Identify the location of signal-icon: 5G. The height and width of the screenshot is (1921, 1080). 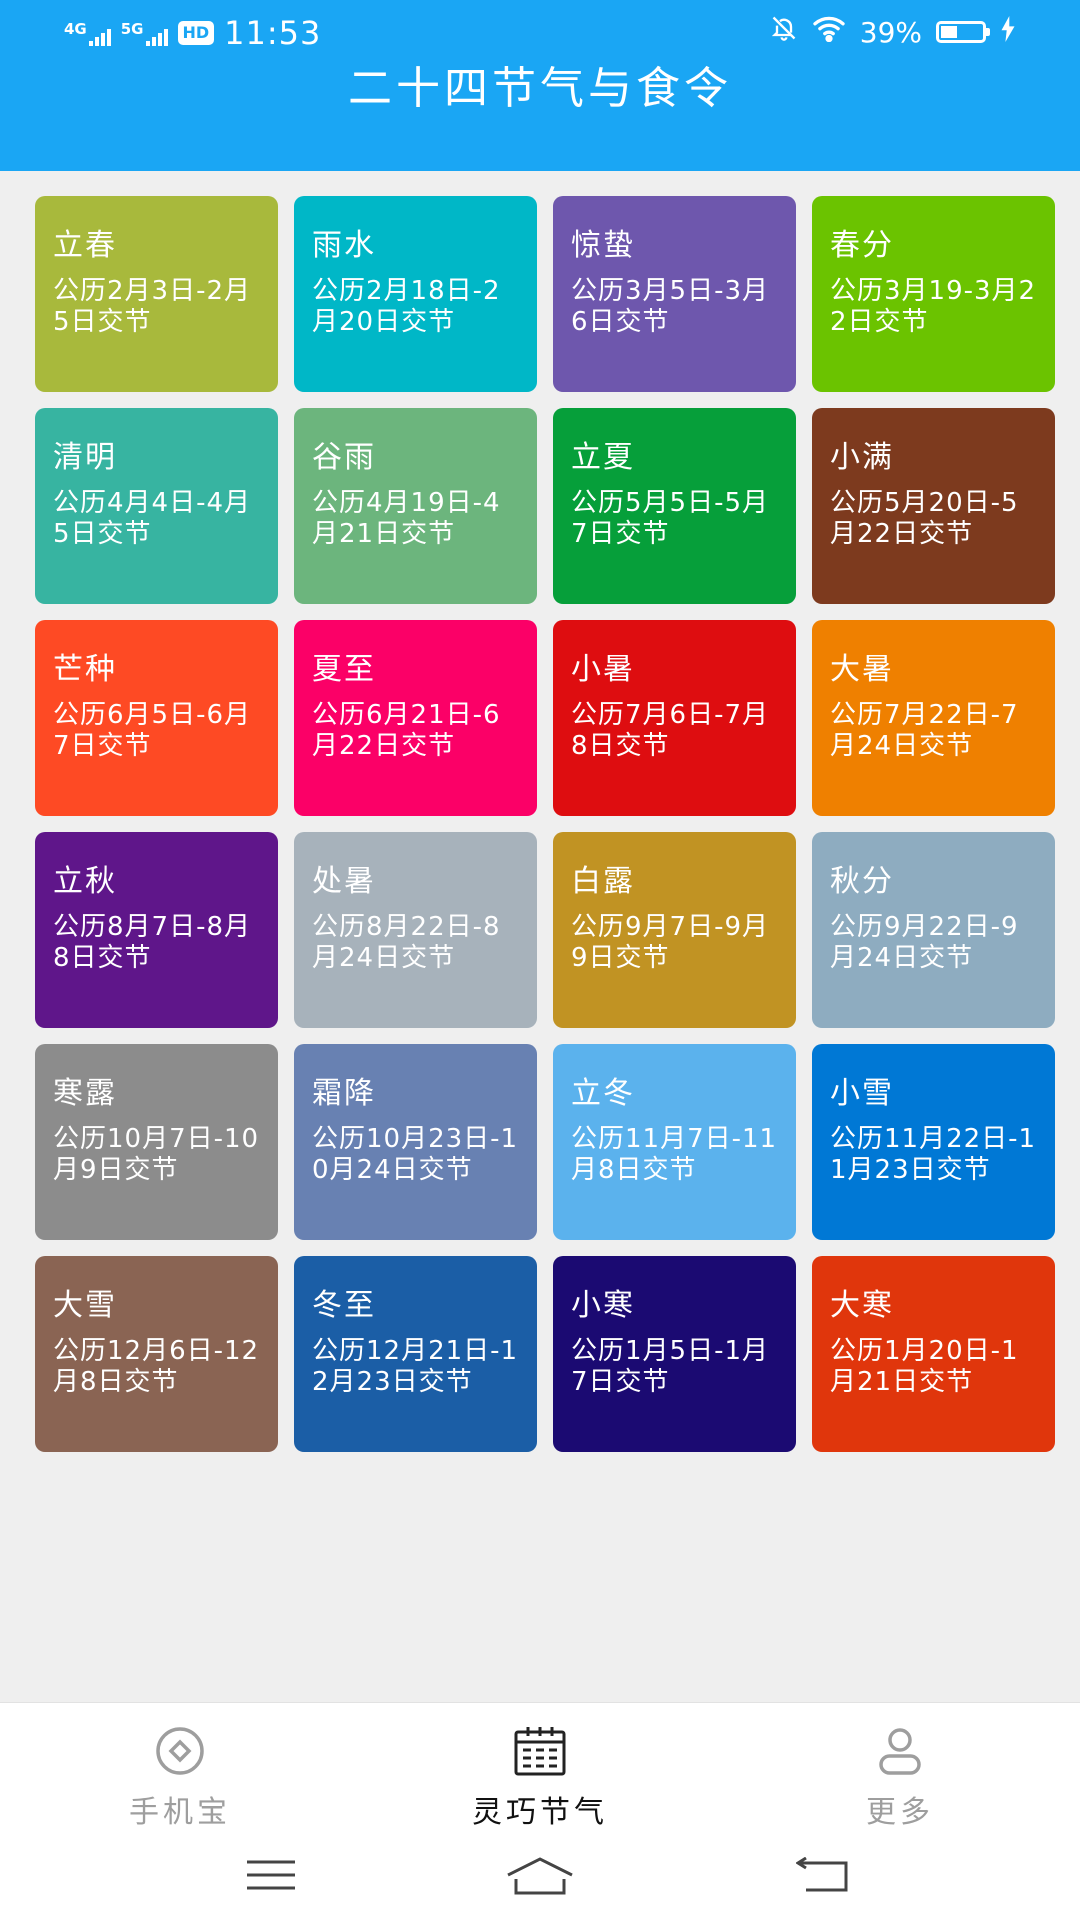
(144, 33).